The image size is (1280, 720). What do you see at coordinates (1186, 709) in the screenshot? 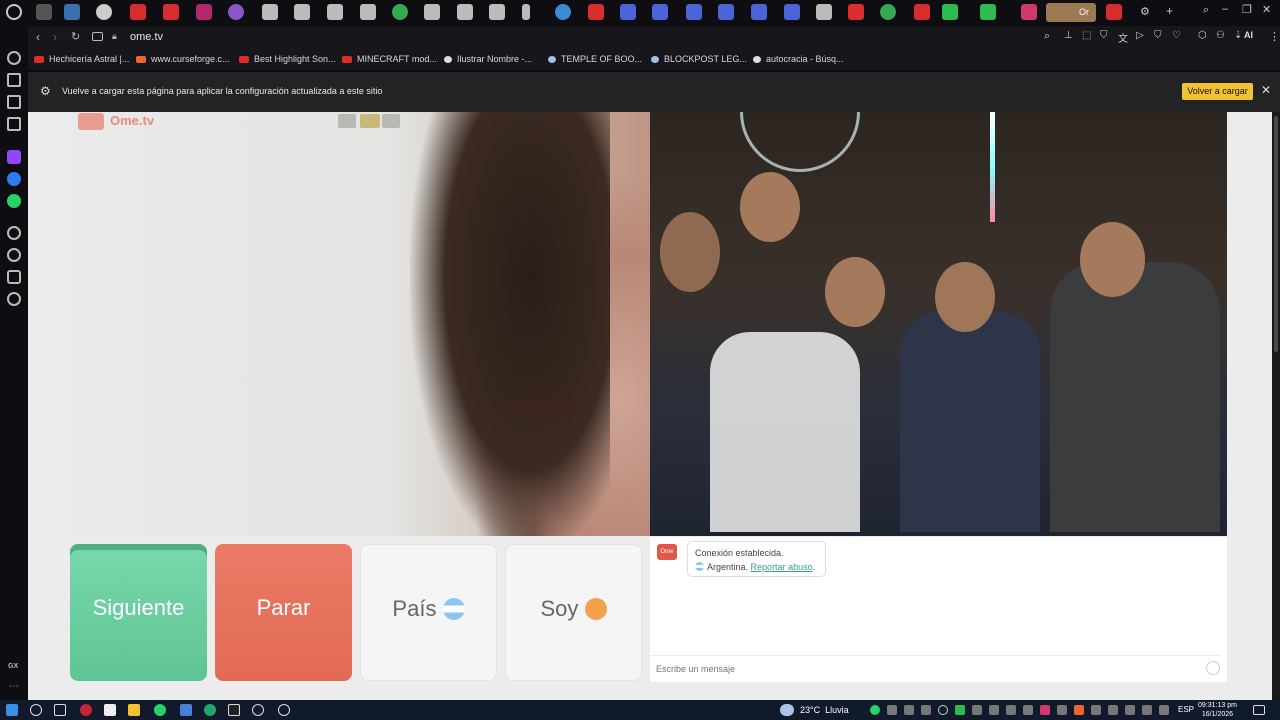
I see `language-indicator: ESP` at bounding box center [1186, 709].